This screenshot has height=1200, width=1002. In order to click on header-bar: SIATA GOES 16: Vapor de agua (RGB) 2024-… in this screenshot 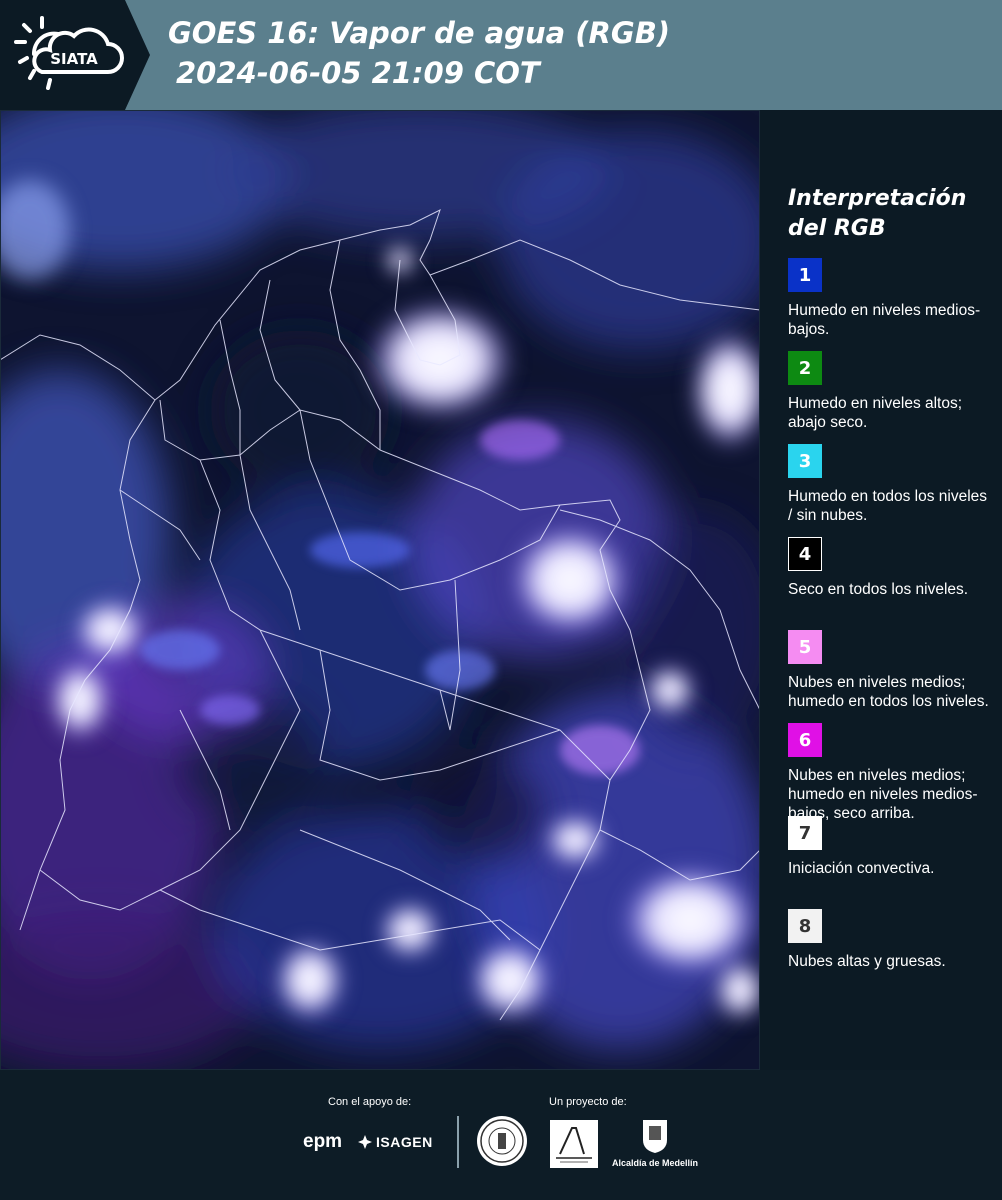, I will do `click(501, 55)`.